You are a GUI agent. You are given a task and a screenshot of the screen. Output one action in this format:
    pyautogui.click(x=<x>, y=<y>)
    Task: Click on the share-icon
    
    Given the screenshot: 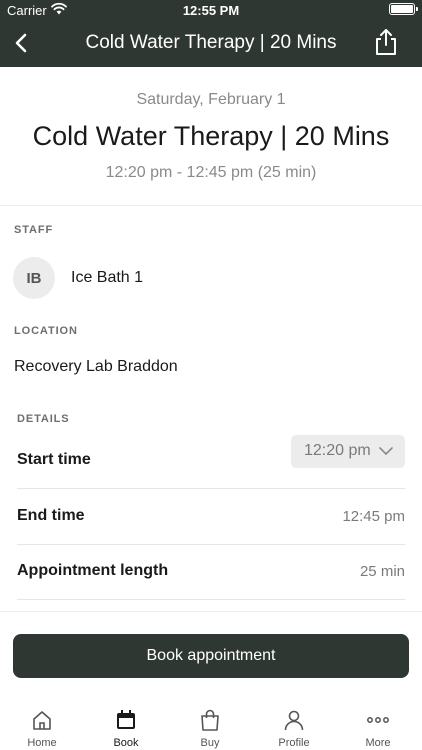 What is the action you would take?
    pyautogui.click(x=386, y=42)
    